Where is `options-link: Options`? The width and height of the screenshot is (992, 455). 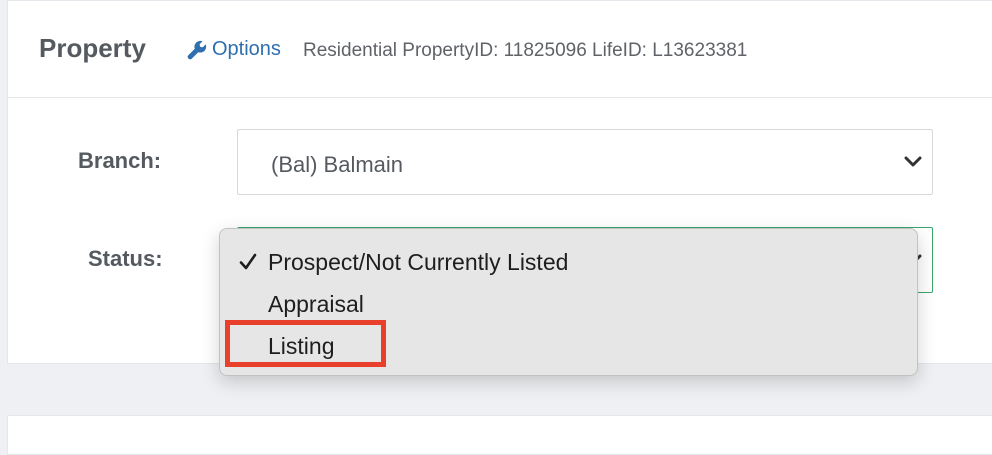 options-link: Options is located at coordinates (233, 49).